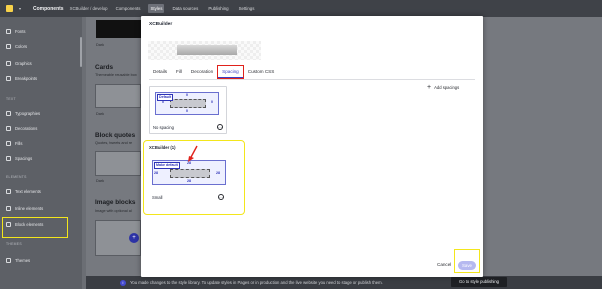 This screenshot has height=289, width=602. Describe the element at coordinates (8, 128) in the screenshot. I see `decorations-icon` at that location.